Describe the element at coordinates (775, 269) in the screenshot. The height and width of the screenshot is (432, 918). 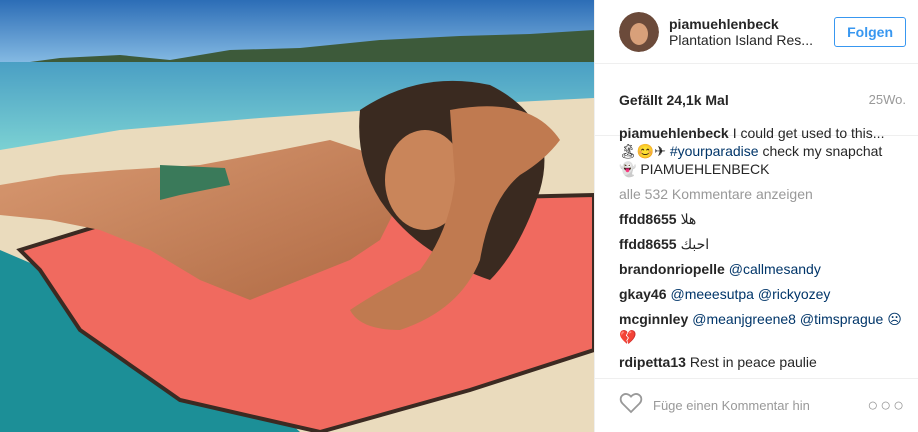
I see `comment-mention: @callmesandy` at that location.